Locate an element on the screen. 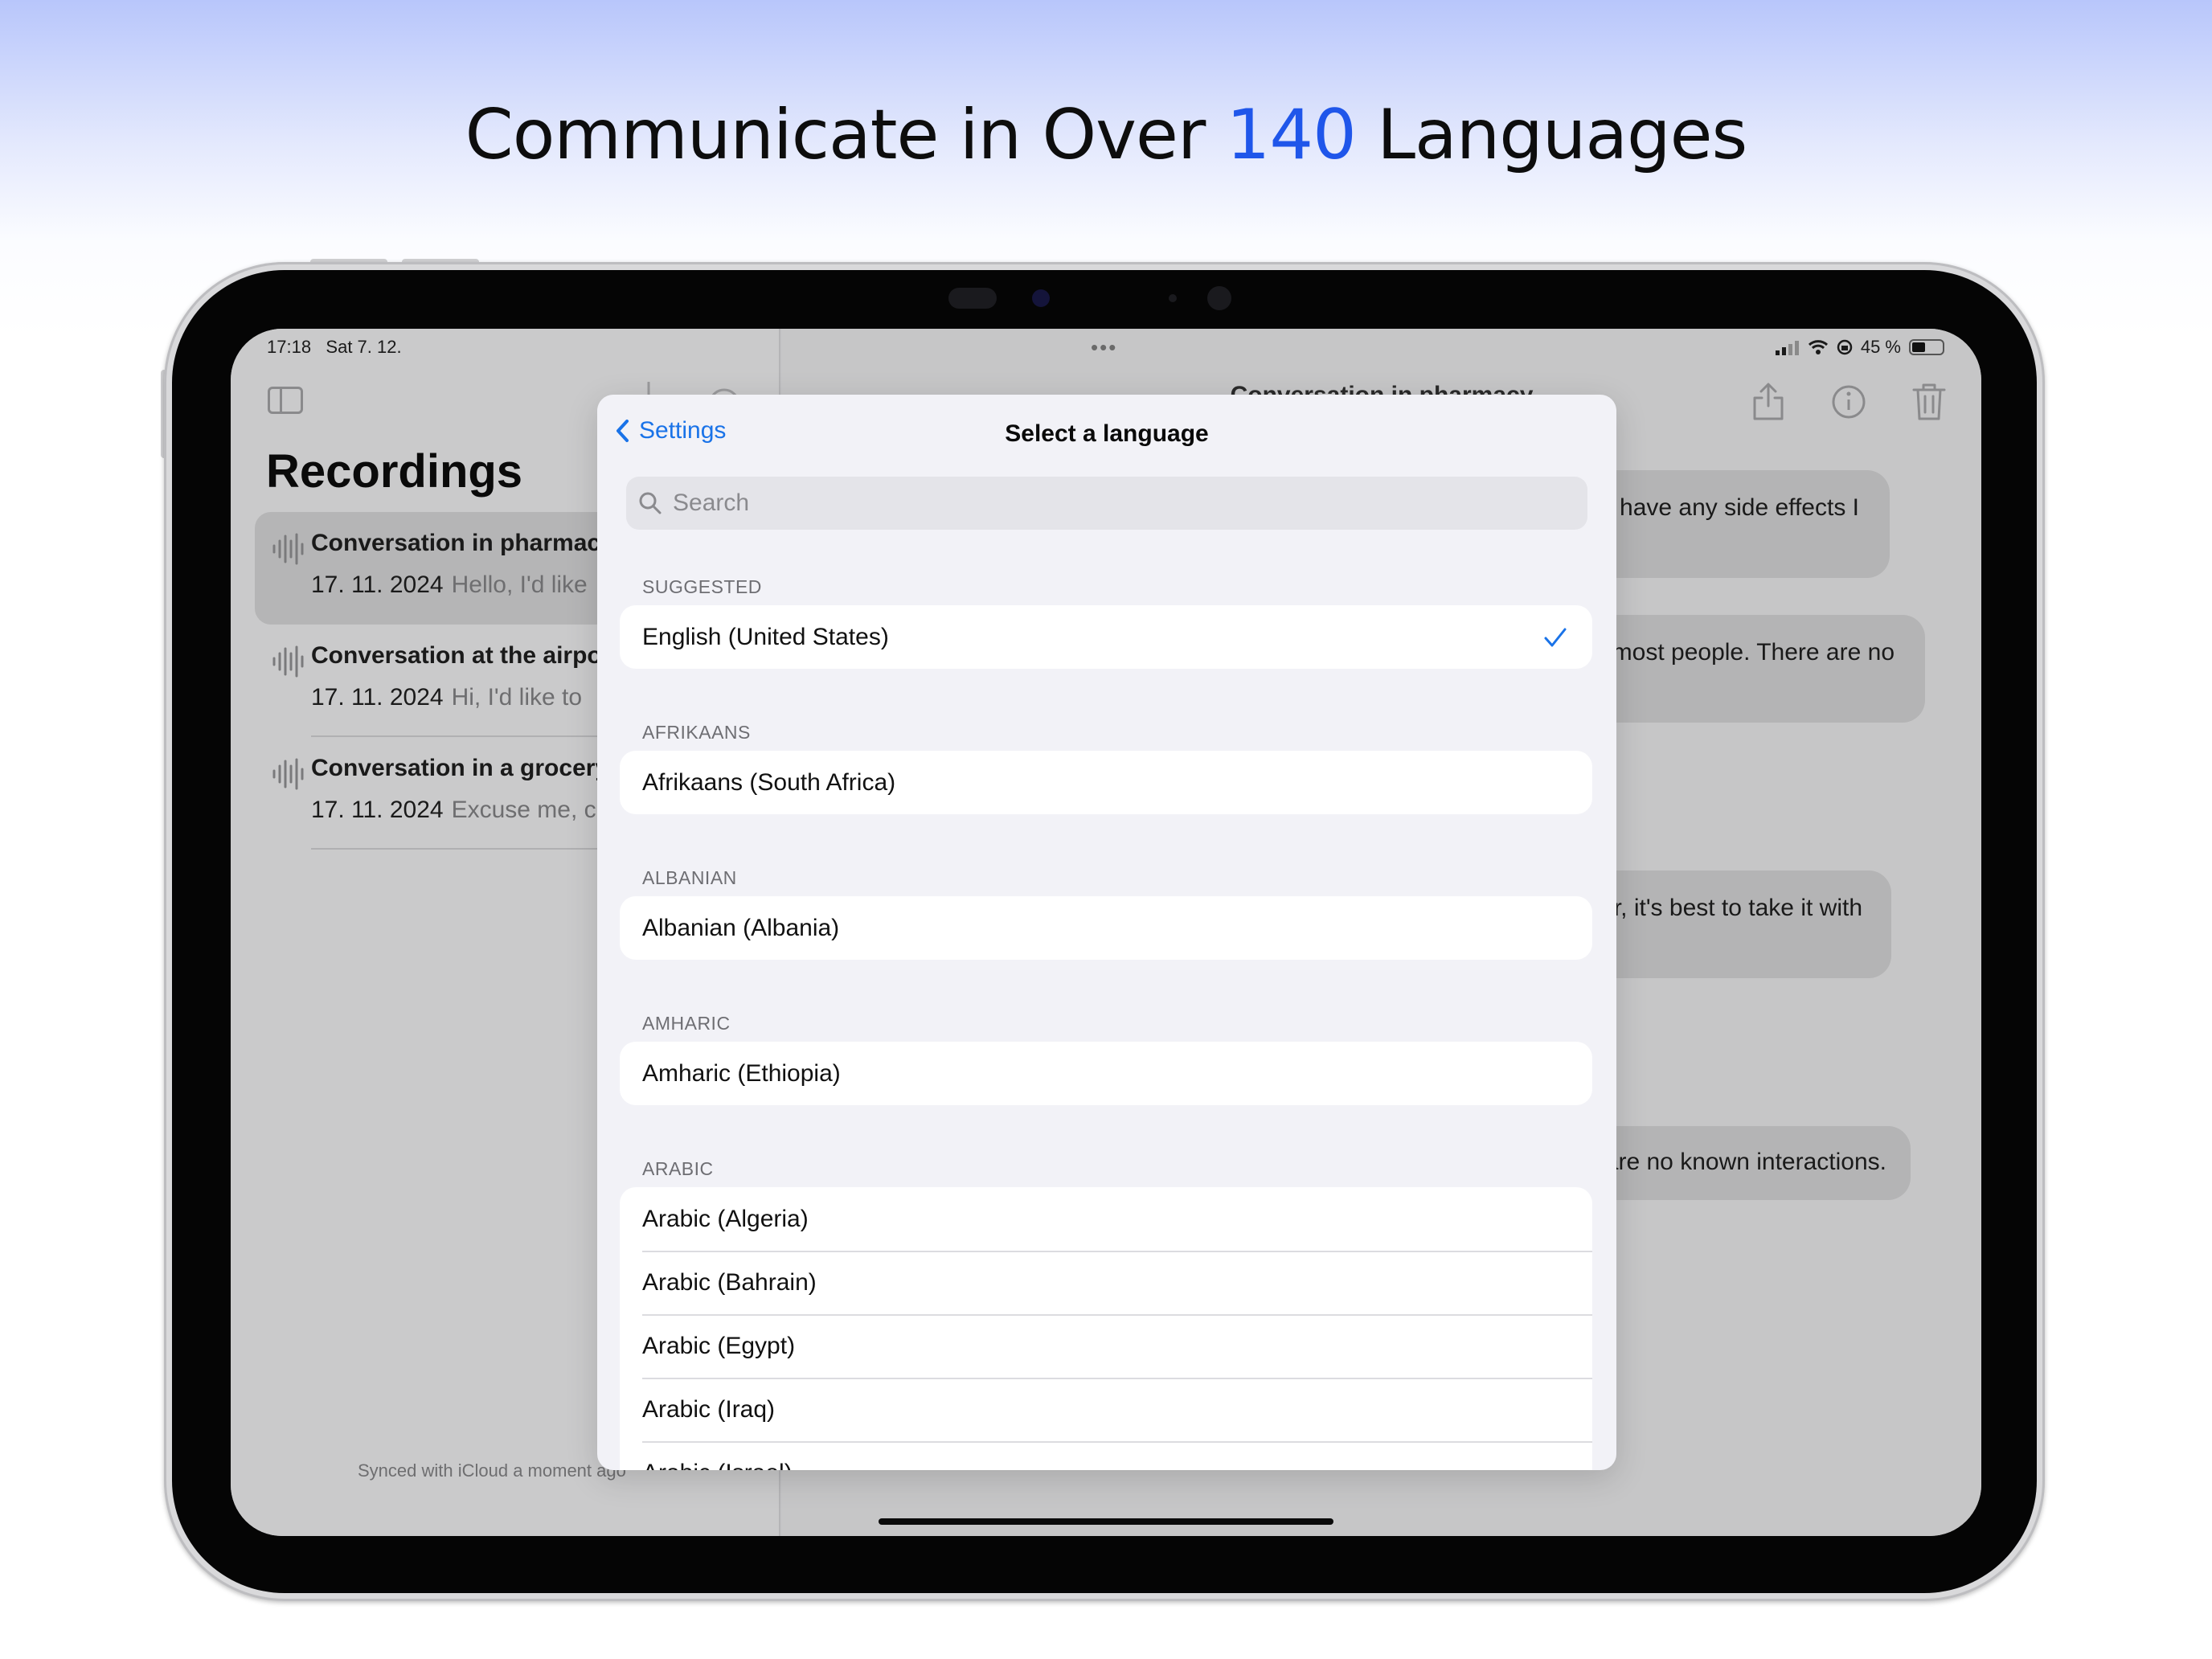  language-label: Arabic (Bahrain) is located at coordinates (729, 1282).